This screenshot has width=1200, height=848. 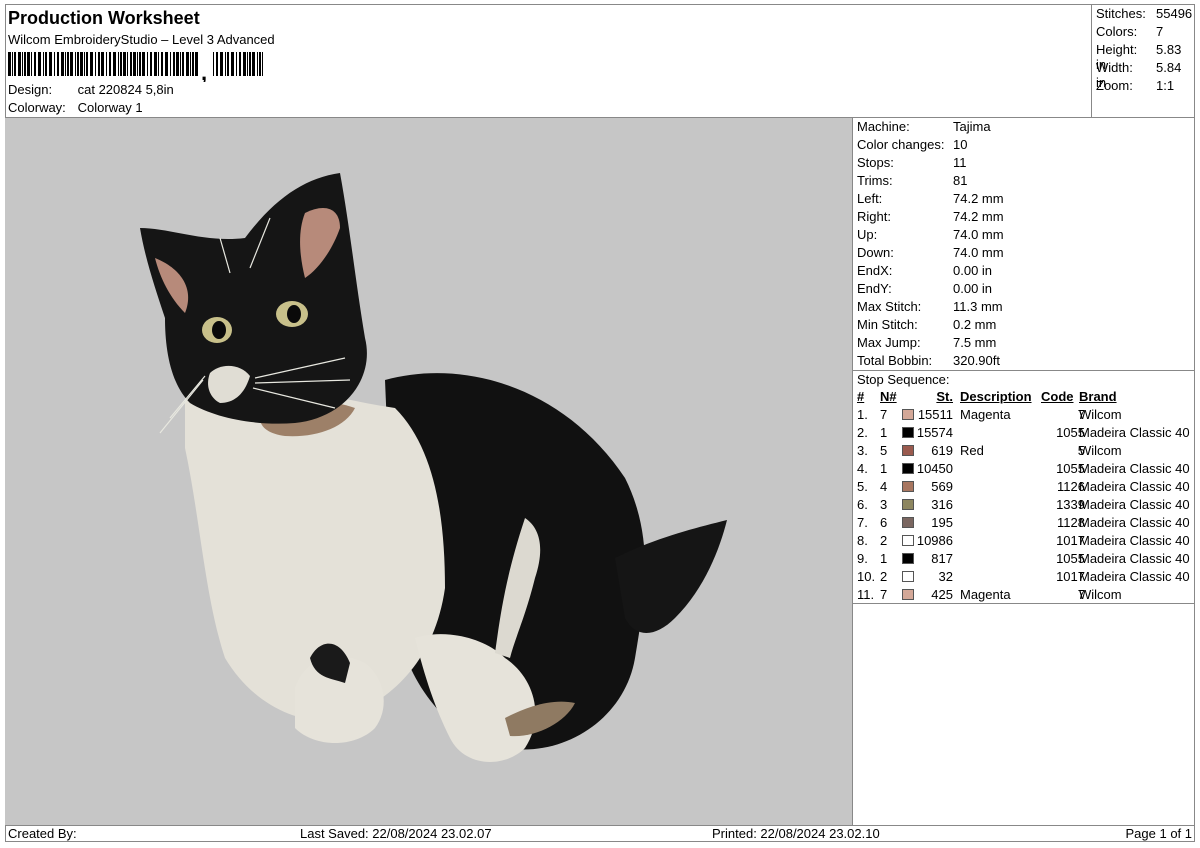 What do you see at coordinates (942, 450) in the screenshot?
I see `stitch-count: 619` at bounding box center [942, 450].